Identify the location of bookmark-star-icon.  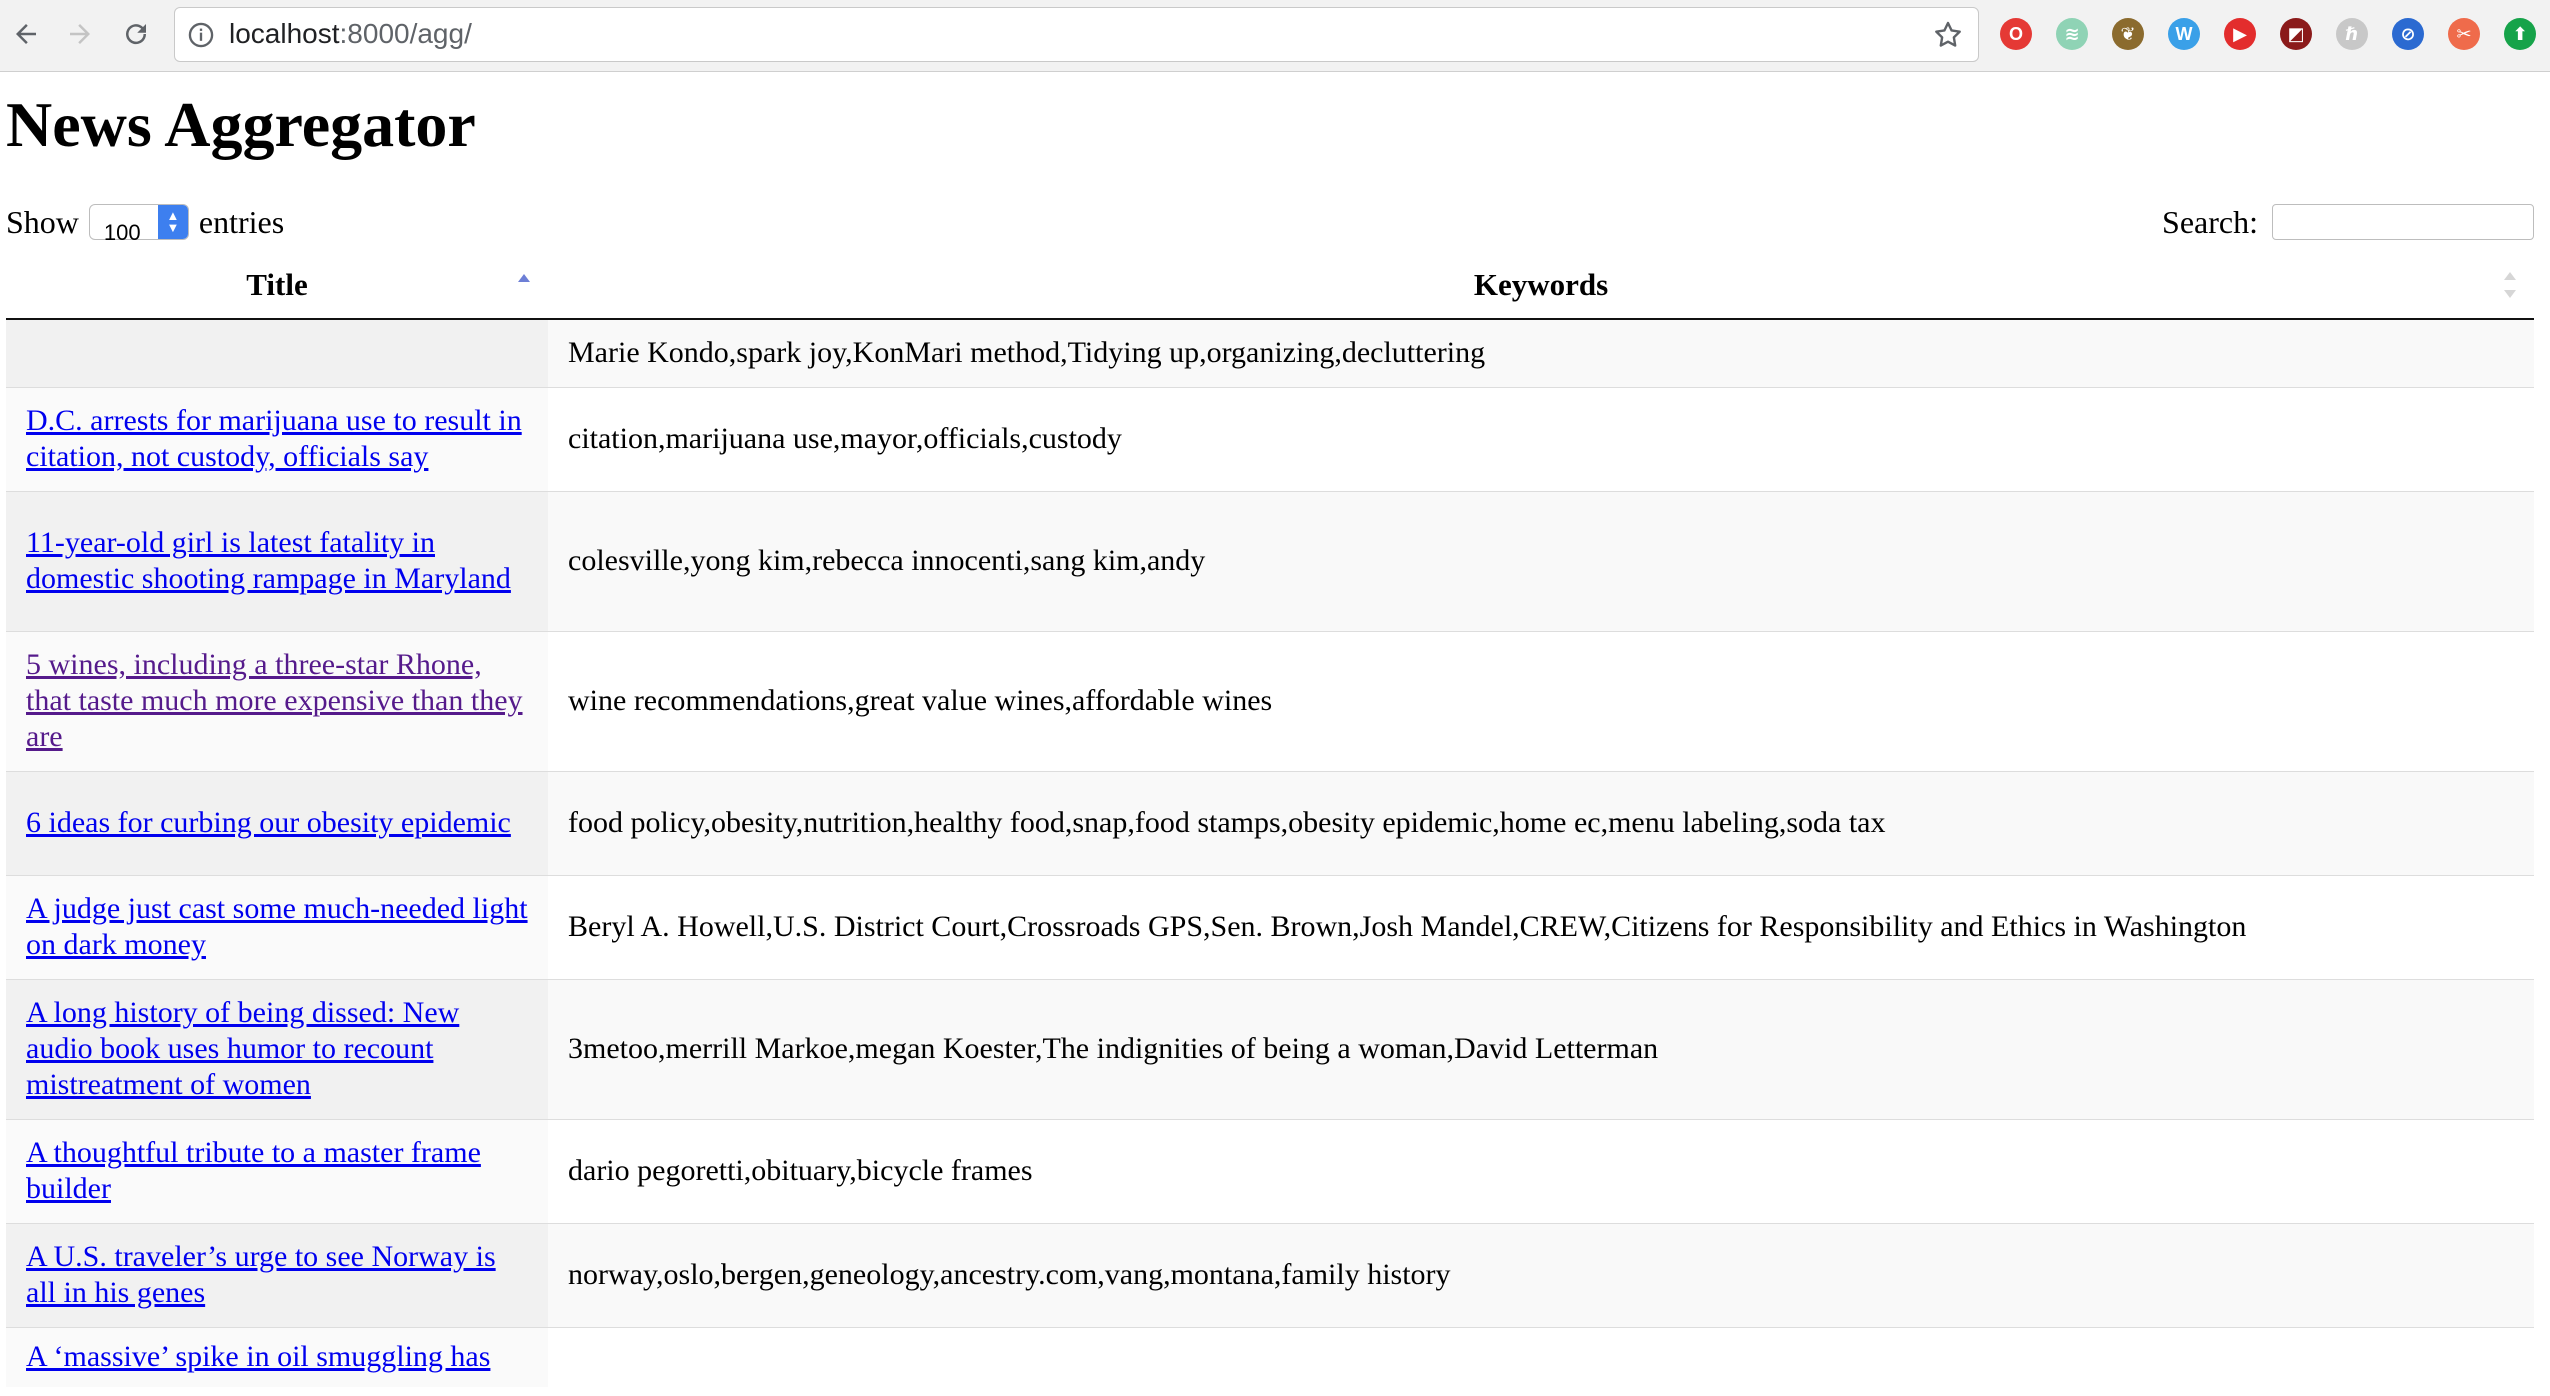
(1948, 35).